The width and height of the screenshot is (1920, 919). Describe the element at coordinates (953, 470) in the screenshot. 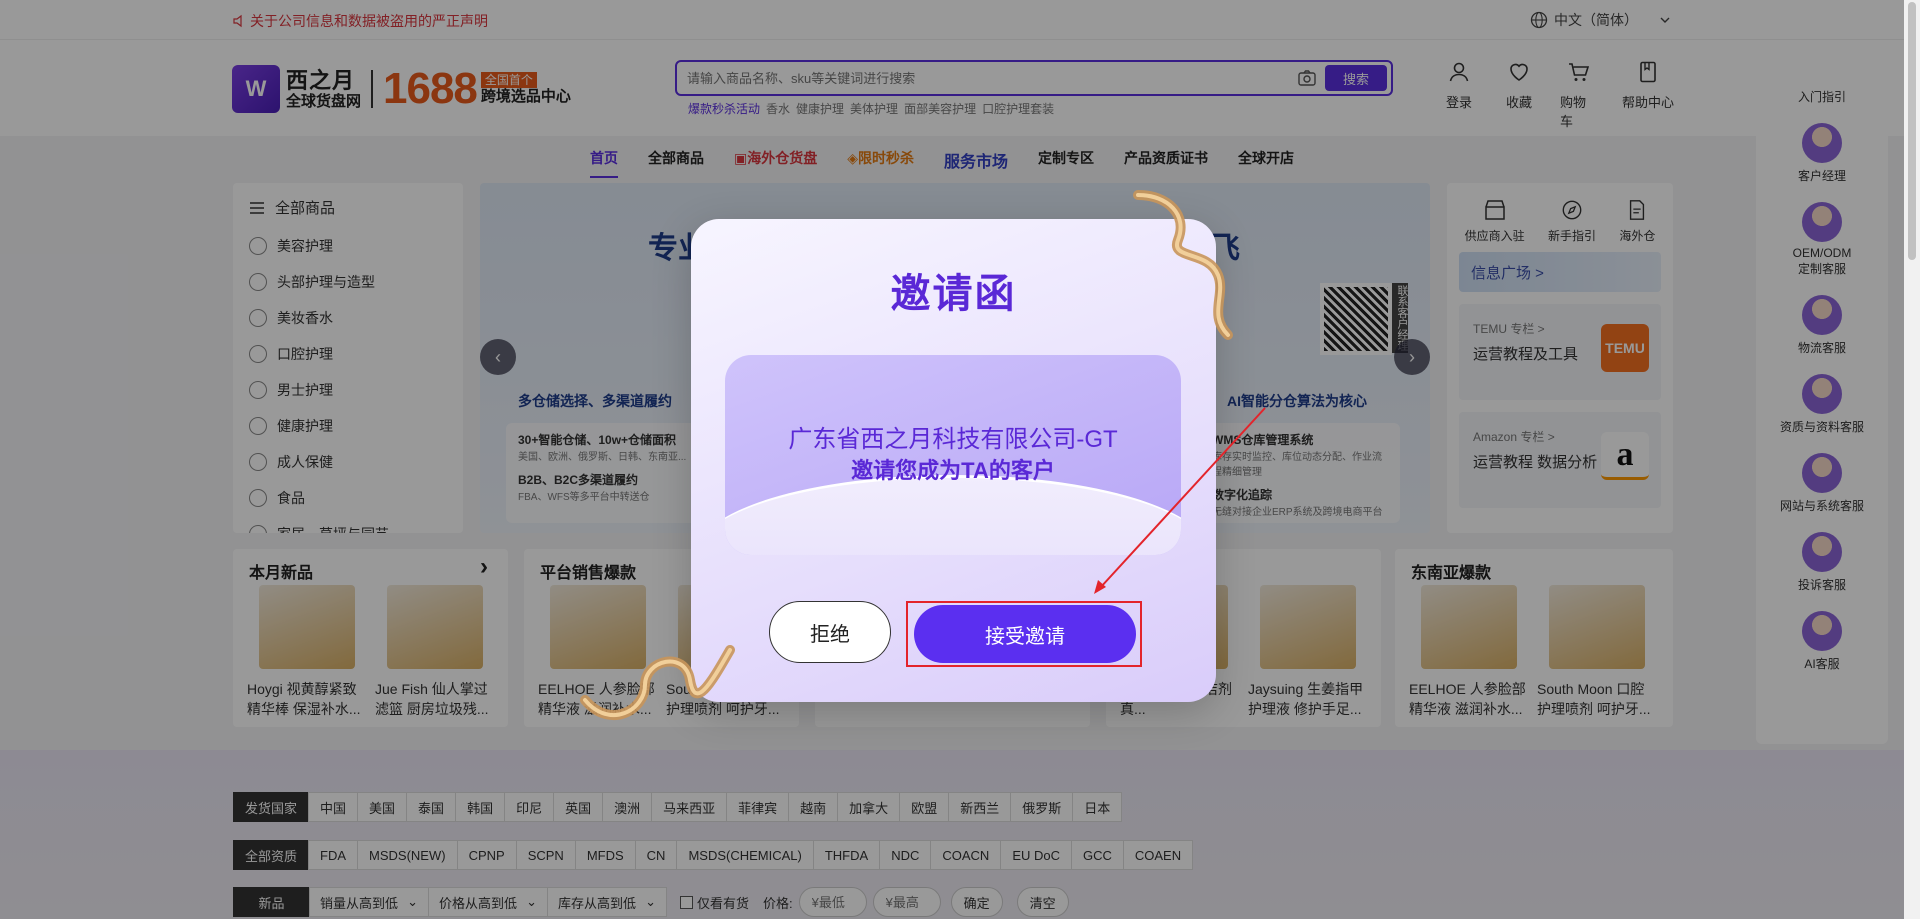

I see `invitation-message: 邀请您成为TA的客户` at that location.